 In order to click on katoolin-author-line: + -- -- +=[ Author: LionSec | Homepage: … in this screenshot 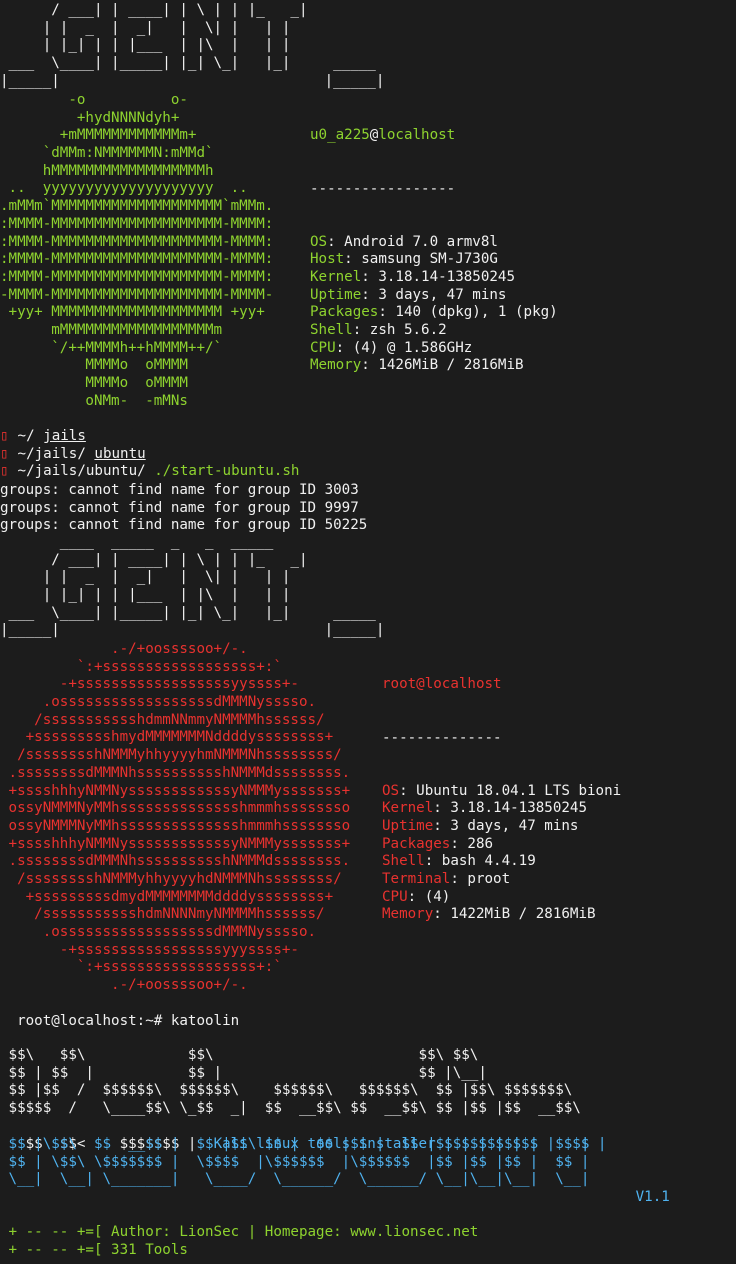, I will do `click(239, 1232)`.